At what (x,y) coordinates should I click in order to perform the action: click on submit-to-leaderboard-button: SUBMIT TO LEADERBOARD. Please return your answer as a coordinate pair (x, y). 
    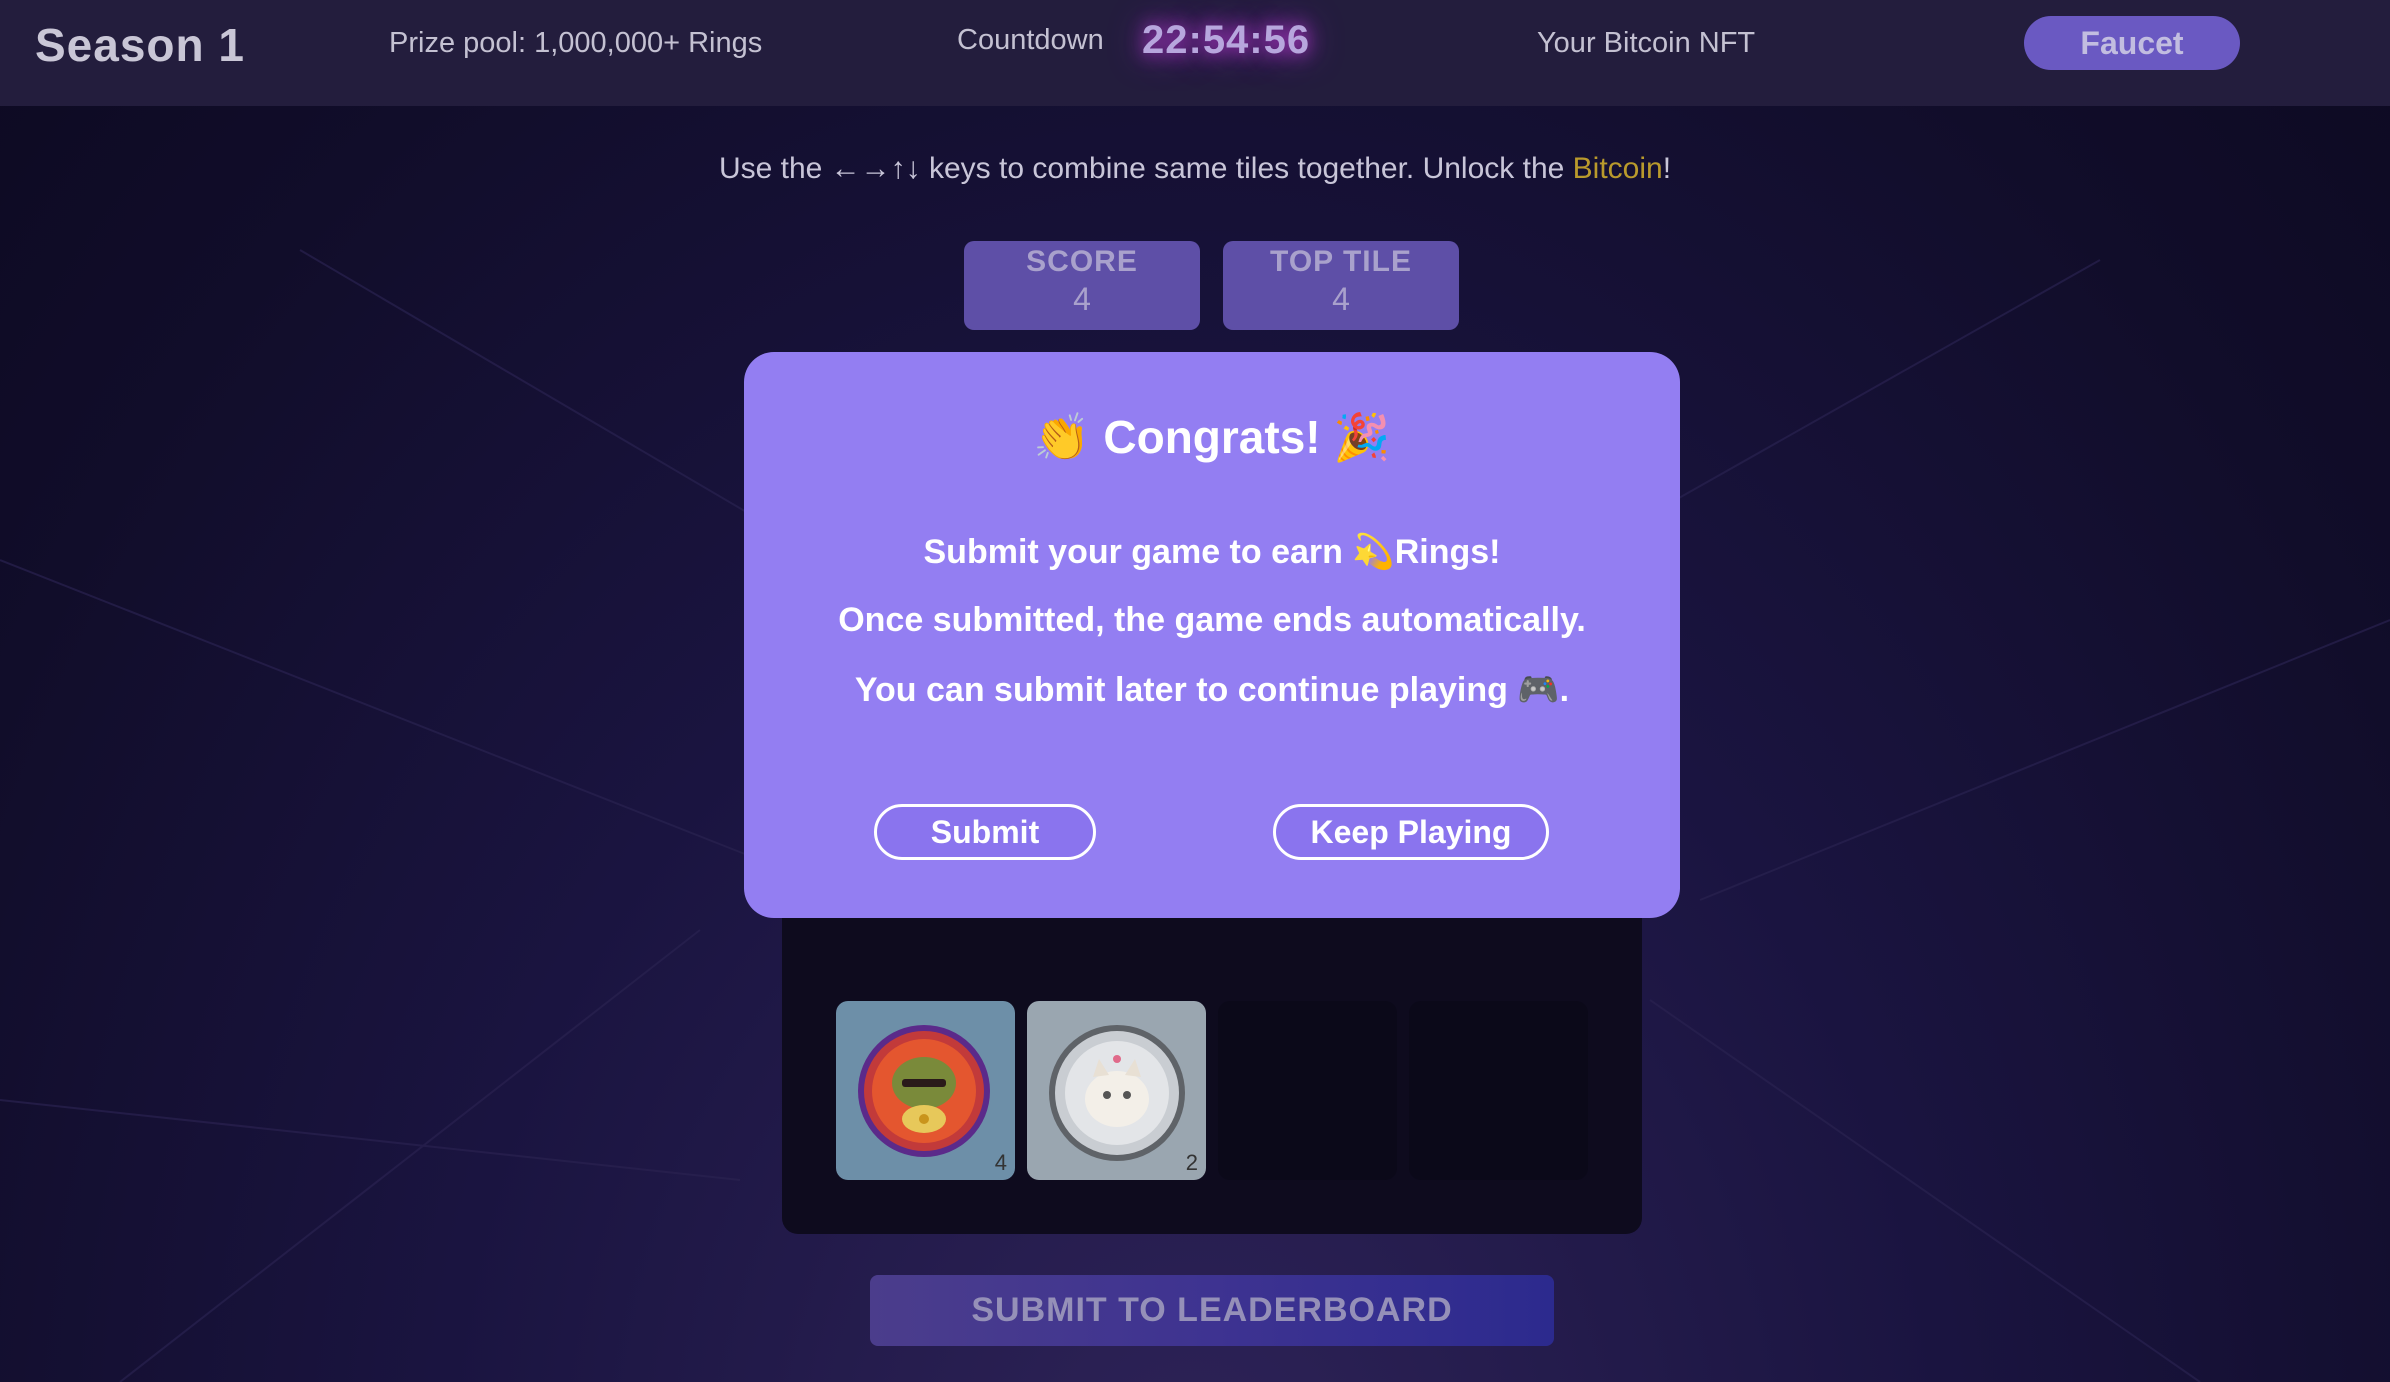
    Looking at the image, I should click on (1212, 1310).